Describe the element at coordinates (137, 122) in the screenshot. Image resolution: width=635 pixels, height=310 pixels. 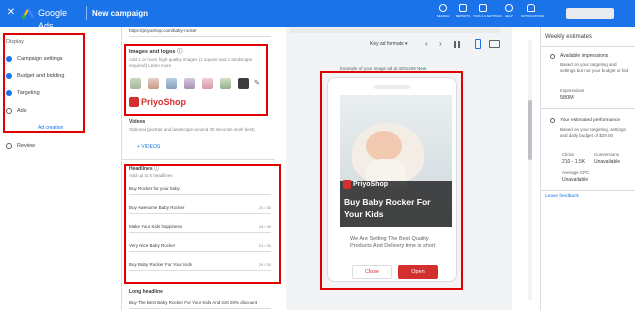
I see `videos-heading: Videos` at that location.